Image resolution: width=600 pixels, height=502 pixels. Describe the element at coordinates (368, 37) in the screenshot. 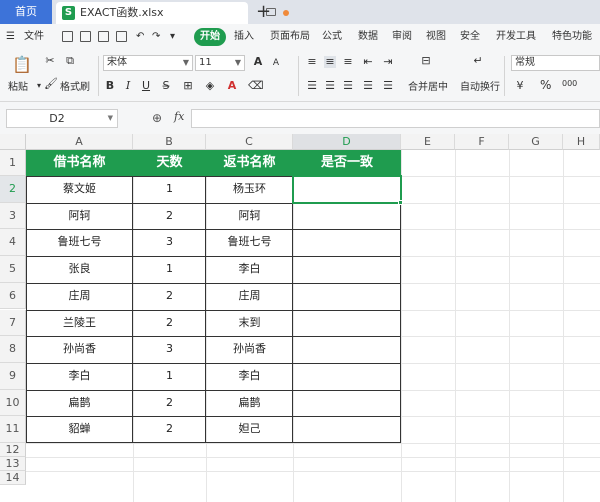

I see `menu-data: 数据` at that location.